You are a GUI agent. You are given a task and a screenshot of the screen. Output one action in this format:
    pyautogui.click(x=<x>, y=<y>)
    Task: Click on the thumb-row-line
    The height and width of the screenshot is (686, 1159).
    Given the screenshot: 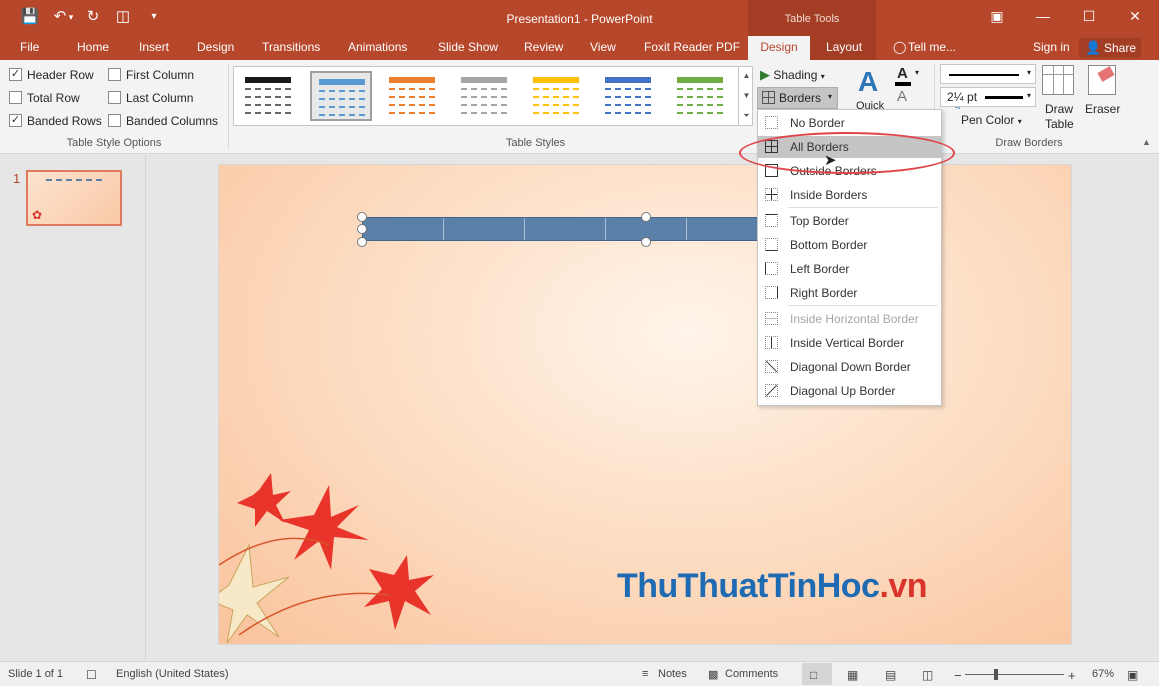 What is the action you would take?
    pyautogui.click(x=556, y=97)
    